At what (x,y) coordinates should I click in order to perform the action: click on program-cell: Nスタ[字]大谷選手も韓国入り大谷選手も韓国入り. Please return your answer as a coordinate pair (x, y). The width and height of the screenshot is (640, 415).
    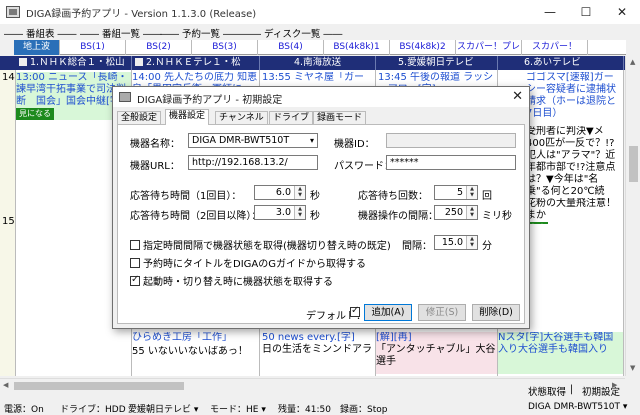
    Looking at the image, I should click on (560, 353).